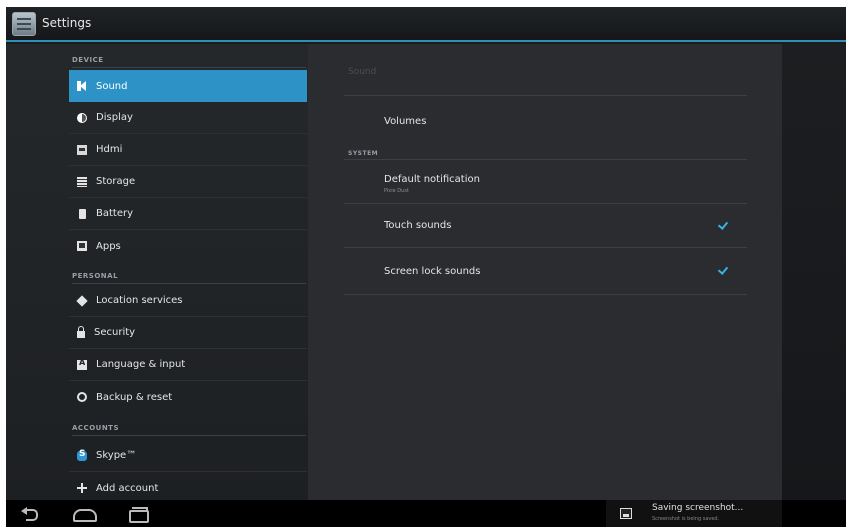  What do you see at coordinates (141, 364) in the screenshot?
I see `sidebar-item-label: Language & input` at bounding box center [141, 364].